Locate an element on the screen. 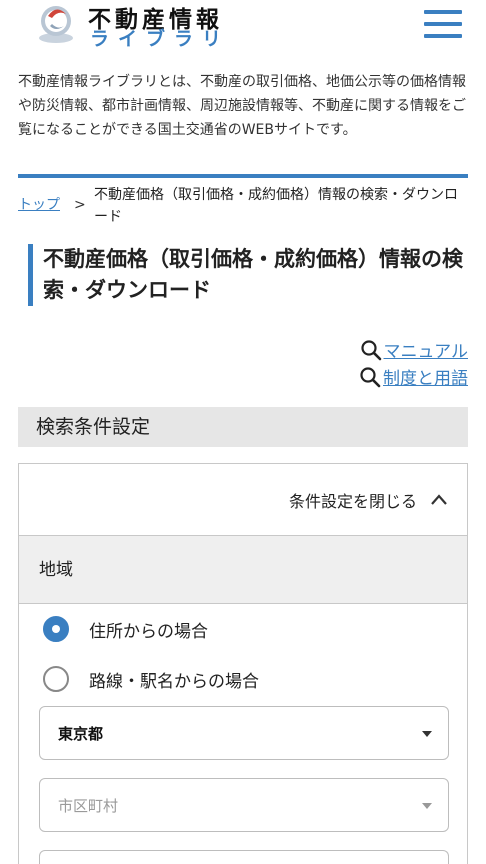  radio-by-line-station: 路線・駅名からの場合 is located at coordinates (151, 679).